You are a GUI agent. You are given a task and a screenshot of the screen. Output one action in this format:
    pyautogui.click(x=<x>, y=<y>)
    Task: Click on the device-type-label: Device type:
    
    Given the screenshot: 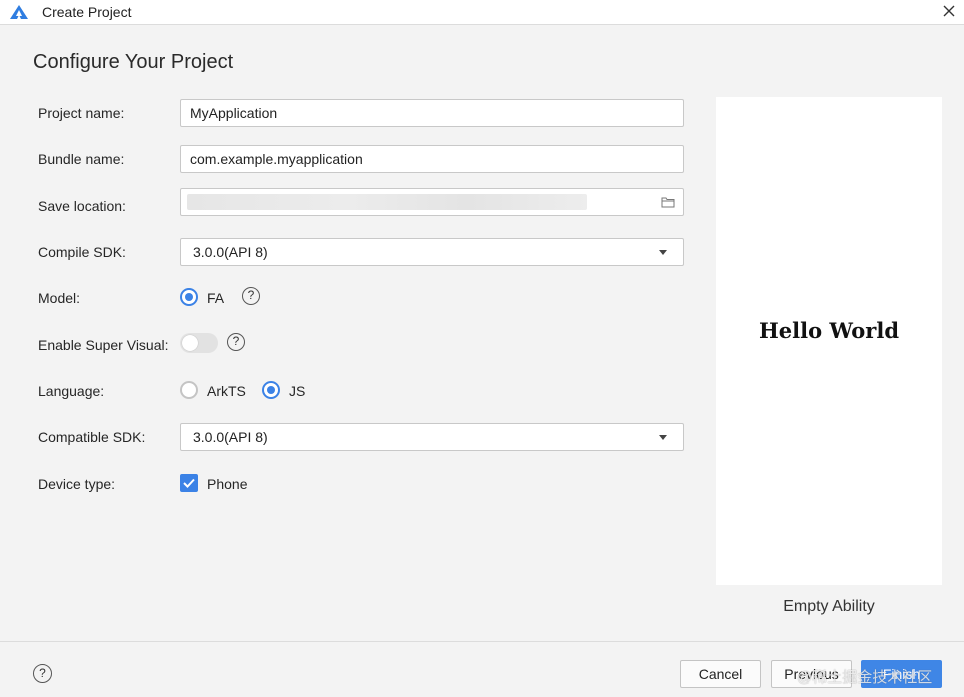 What is the action you would take?
    pyautogui.click(x=77, y=484)
    